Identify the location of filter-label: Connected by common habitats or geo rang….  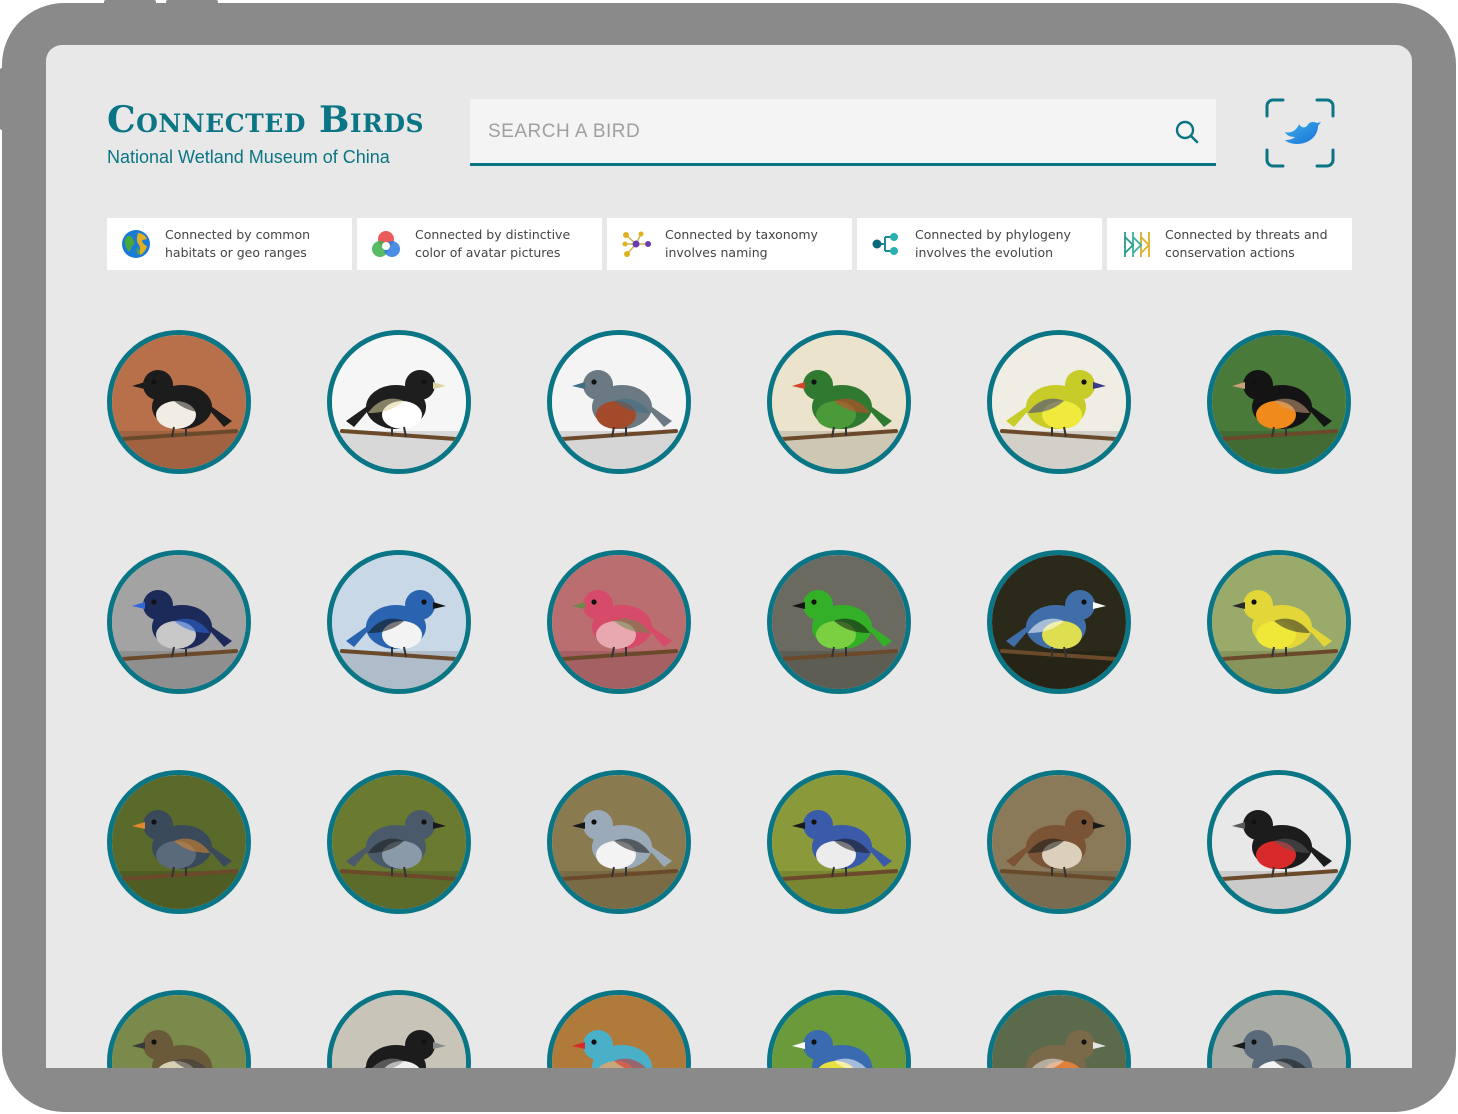
(238, 243).